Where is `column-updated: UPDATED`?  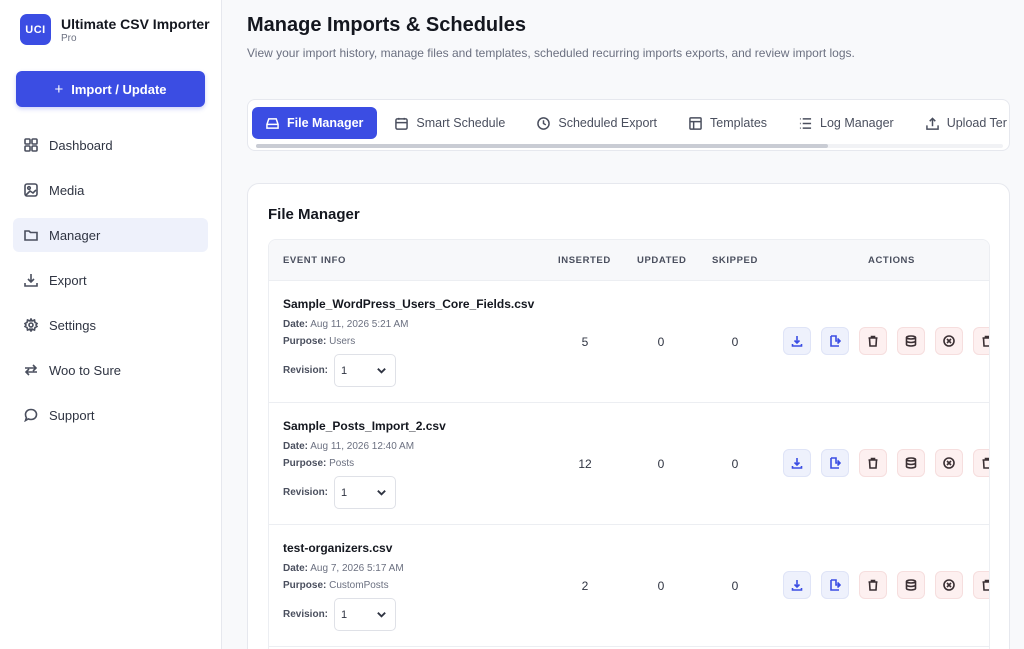 column-updated: UPDATED is located at coordinates (662, 260).